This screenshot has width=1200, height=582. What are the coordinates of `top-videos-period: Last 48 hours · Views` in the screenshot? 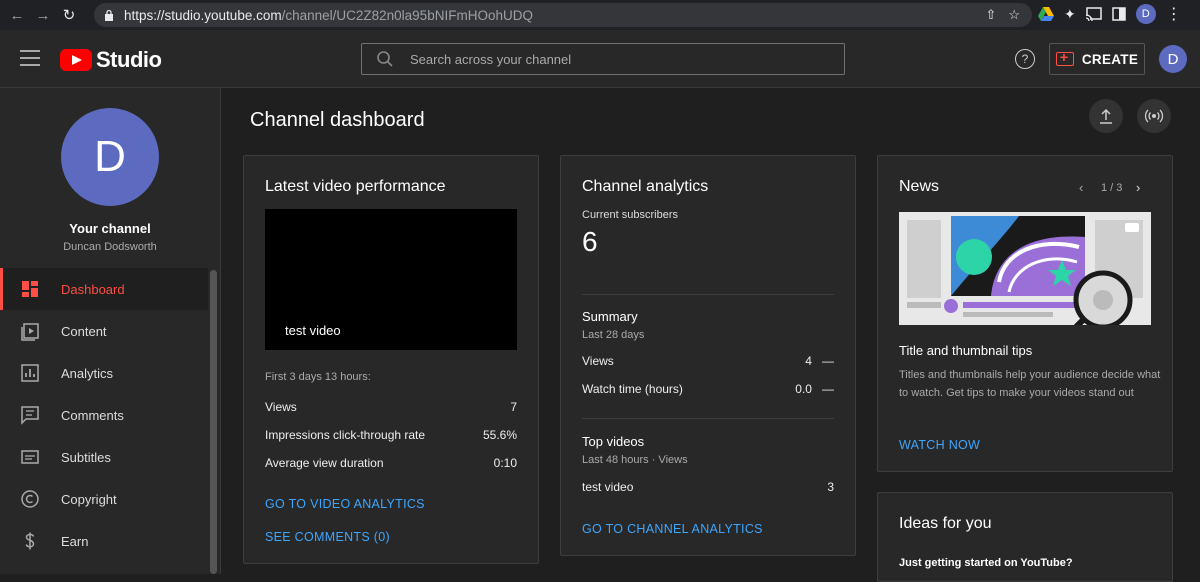 It's located at (635, 460).